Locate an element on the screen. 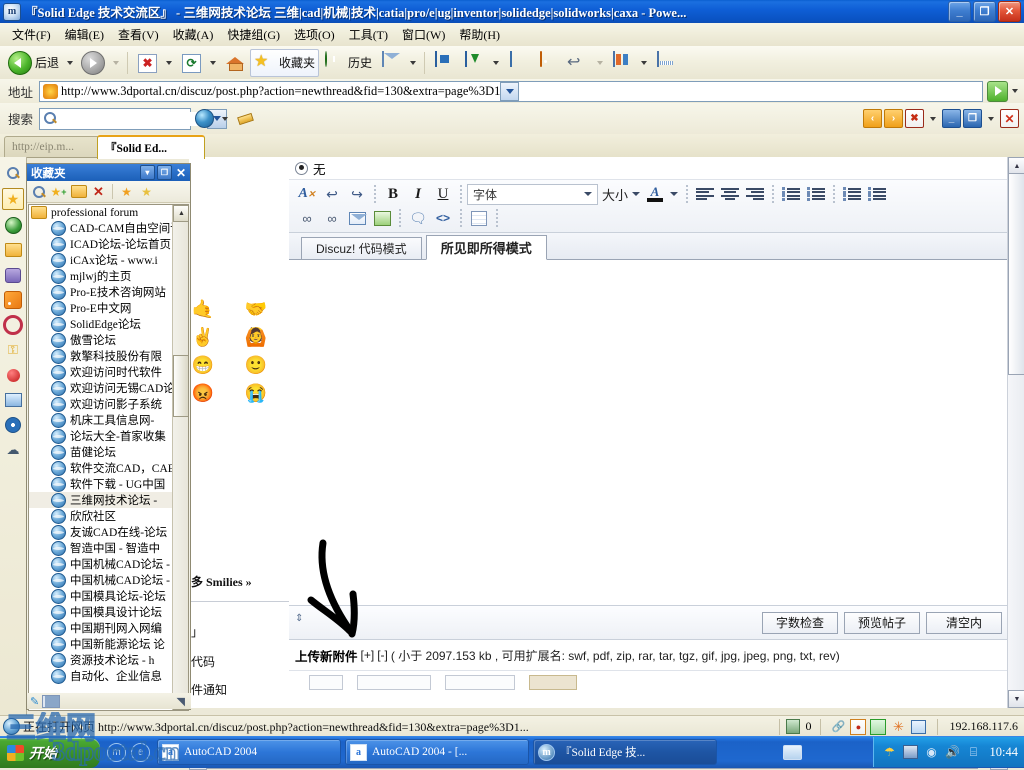 The image size is (1024, 770). popup-icon is located at coordinates (918, 727).